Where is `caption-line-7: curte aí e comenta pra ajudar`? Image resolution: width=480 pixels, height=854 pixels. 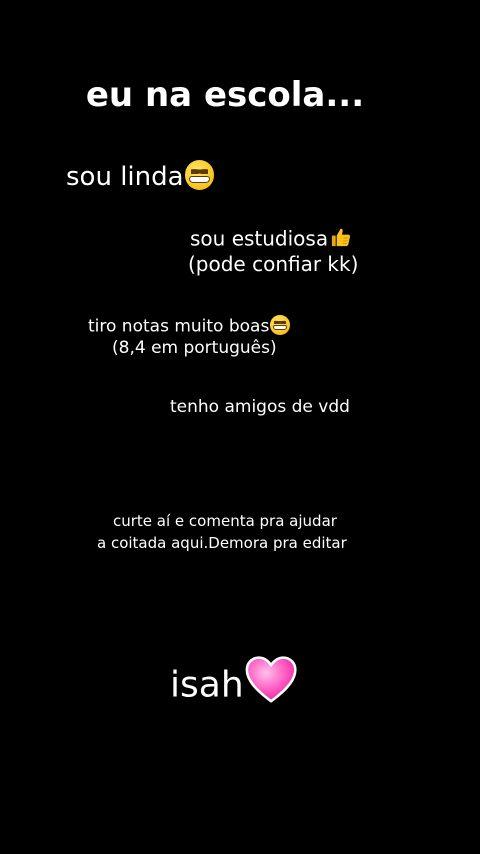 caption-line-7: curte aí e comenta pra ajudar is located at coordinates (225, 521).